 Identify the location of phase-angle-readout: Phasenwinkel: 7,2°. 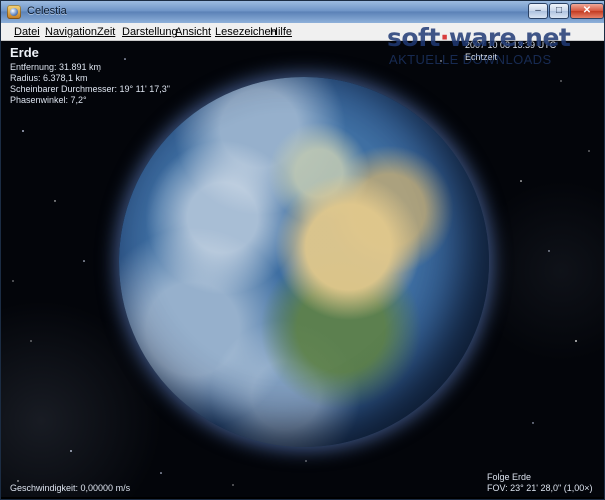
(48, 100).